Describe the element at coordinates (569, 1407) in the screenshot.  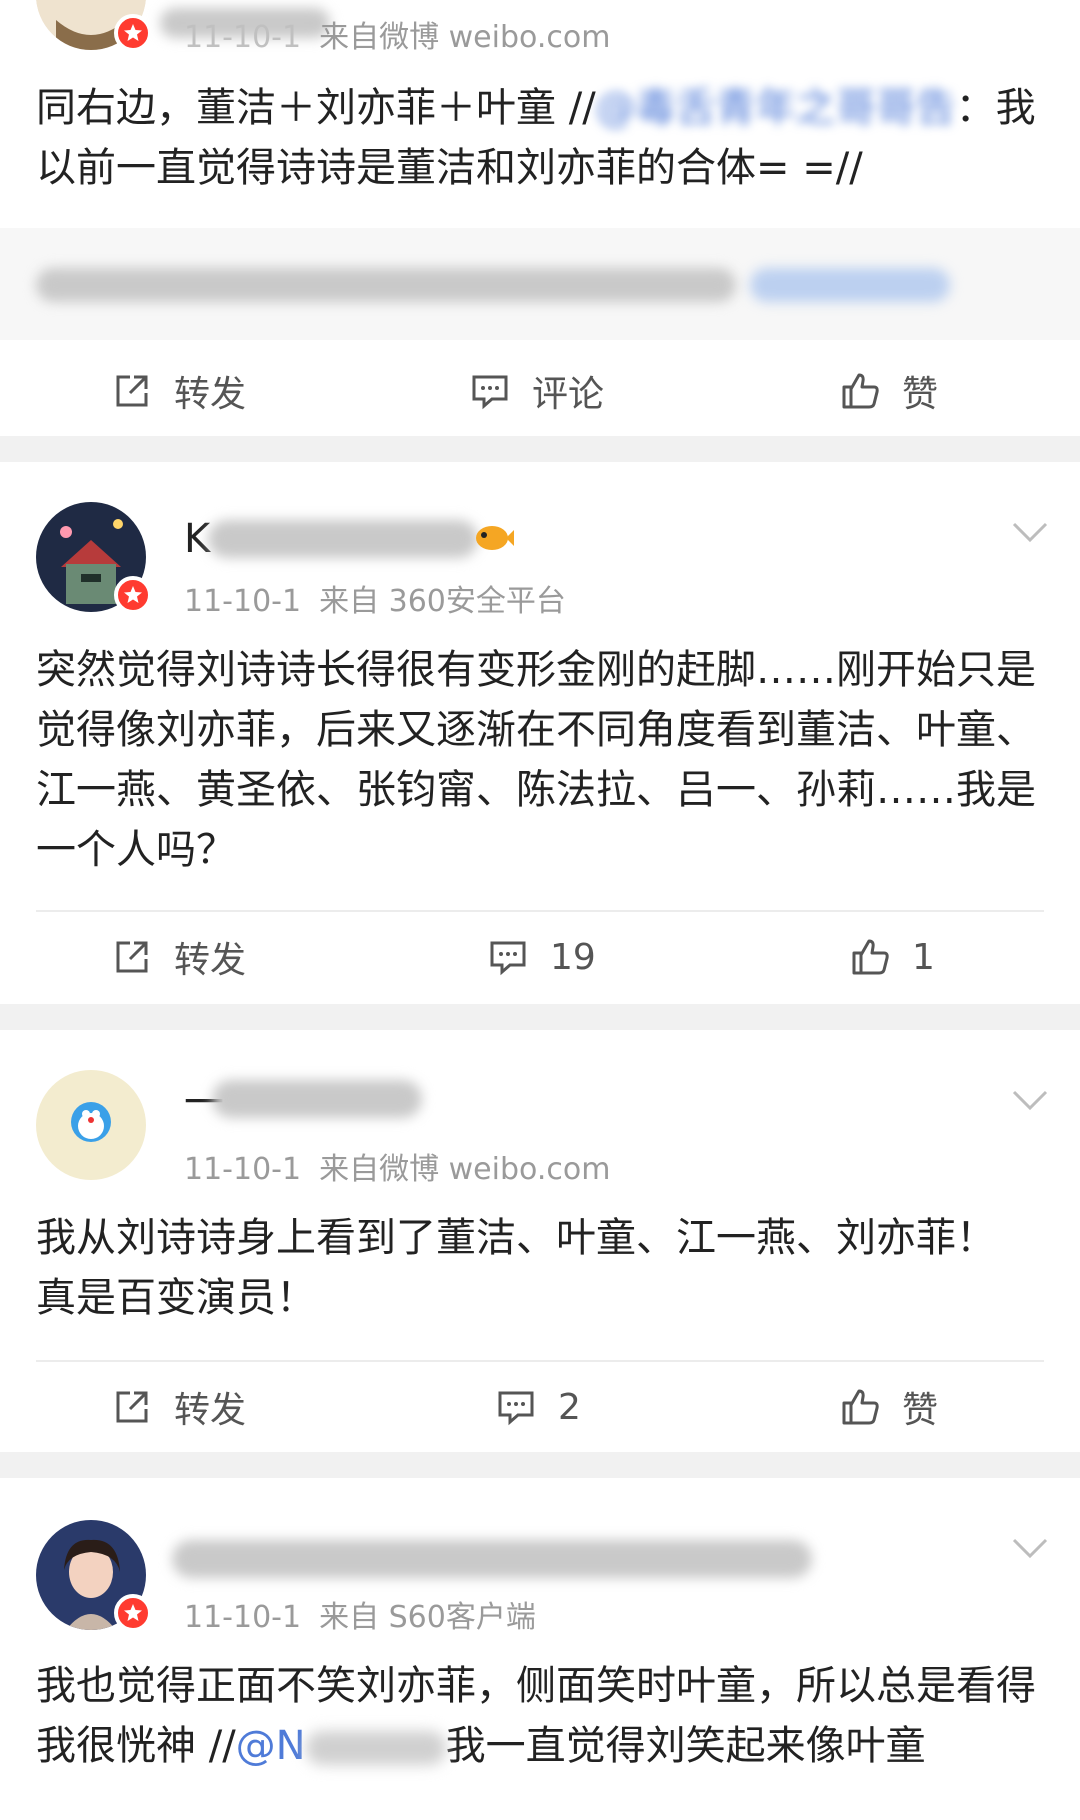
I see `comment-count: 2` at that location.